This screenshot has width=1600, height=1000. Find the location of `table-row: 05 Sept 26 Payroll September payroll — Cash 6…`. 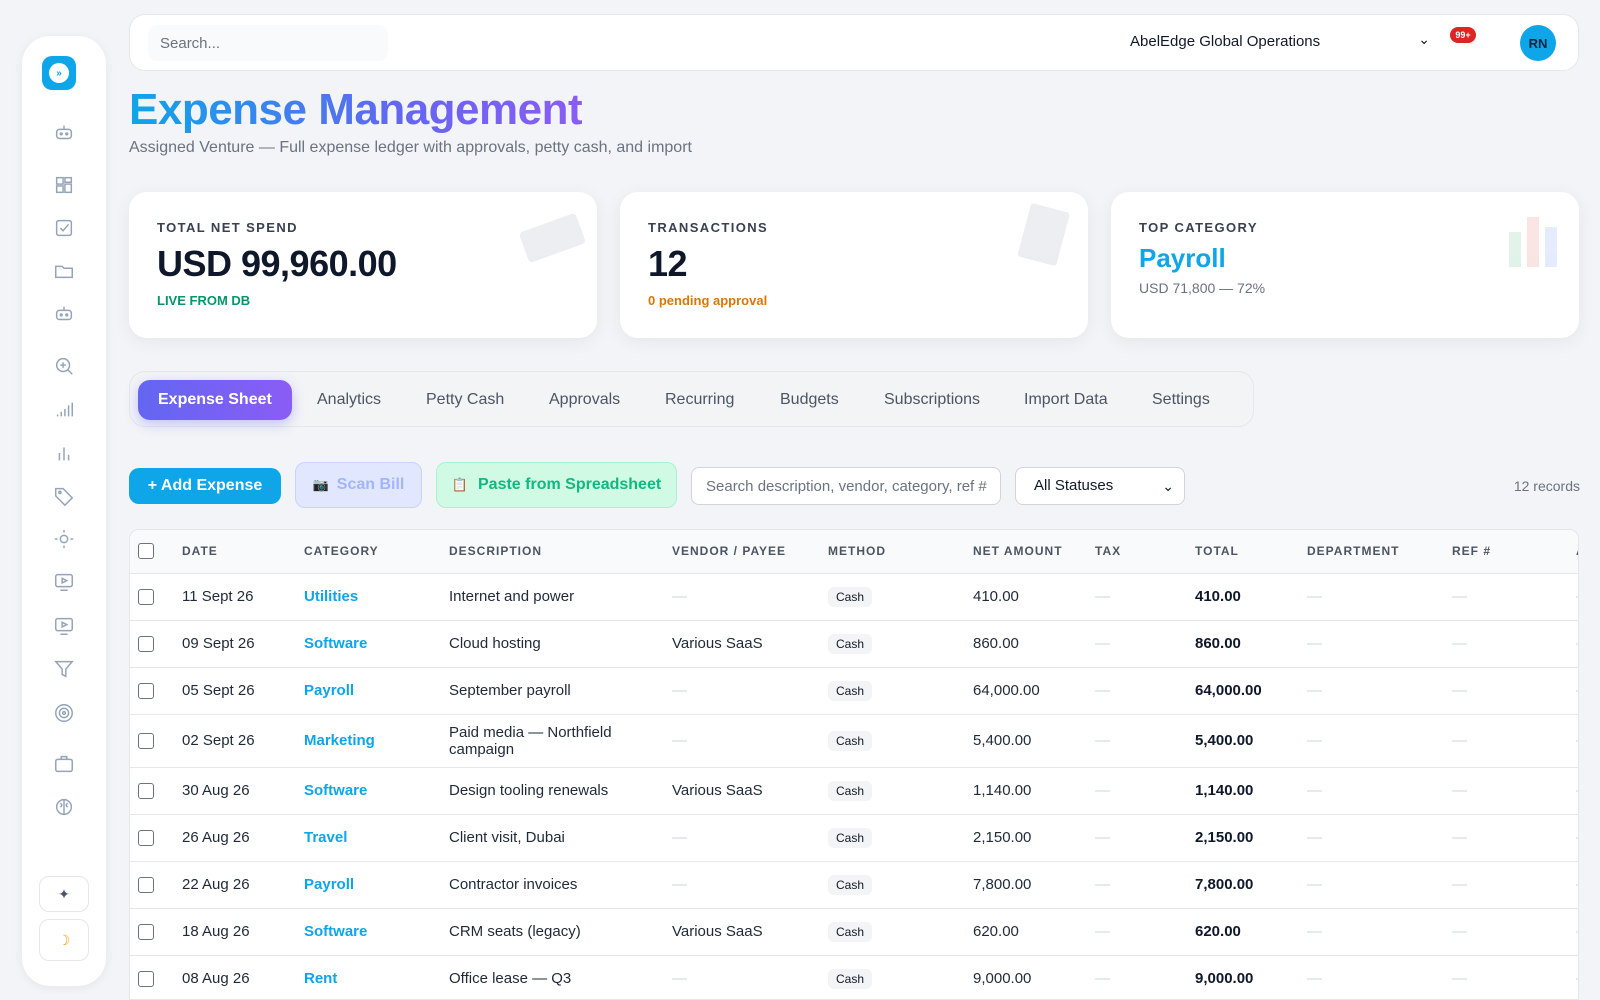

table-row: 05 Sept 26 Payroll September payroll — Cash 6… is located at coordinates (854, 691).